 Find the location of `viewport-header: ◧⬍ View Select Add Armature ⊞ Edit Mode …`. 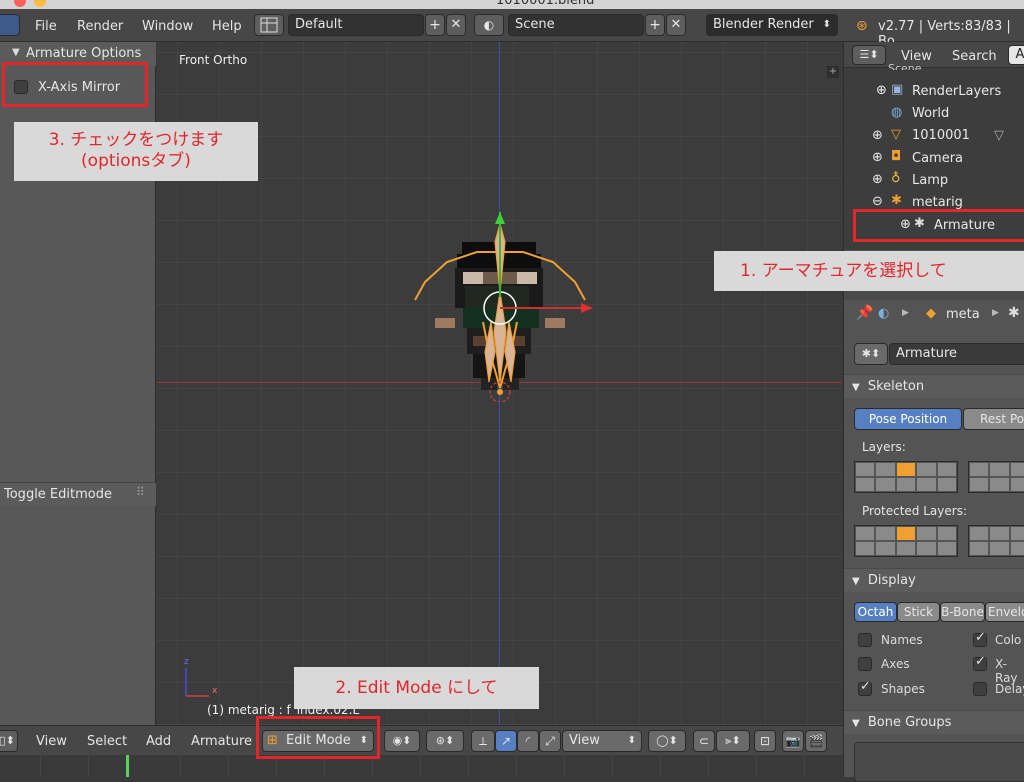

viewport-header: ◧⬍ View Select Add Armature ⊞ Edit Mode … is located at coordinates (421, 740).